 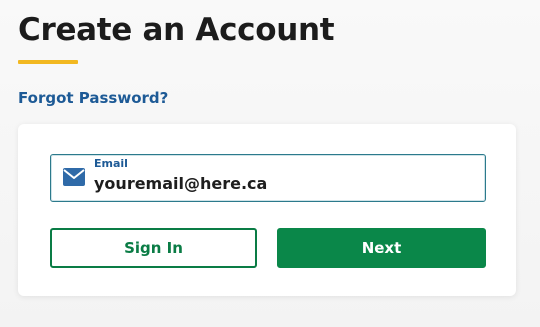 What do you see at coordinates (284, 184) in the screenshot?
I see `email-input` at bounding box center [284, 184].